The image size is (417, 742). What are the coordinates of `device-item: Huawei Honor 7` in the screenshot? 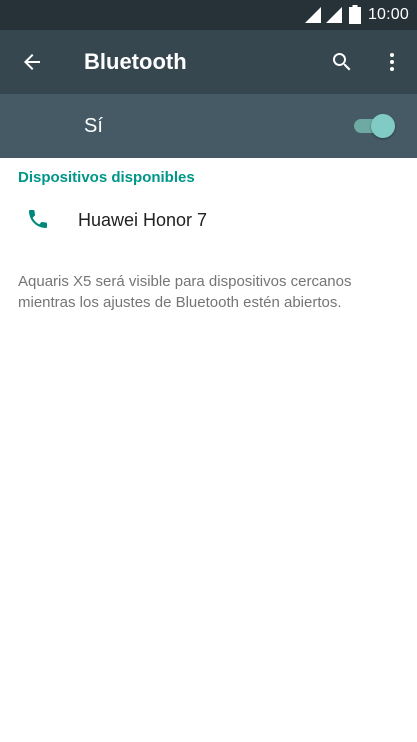 It's located at (208, 219).